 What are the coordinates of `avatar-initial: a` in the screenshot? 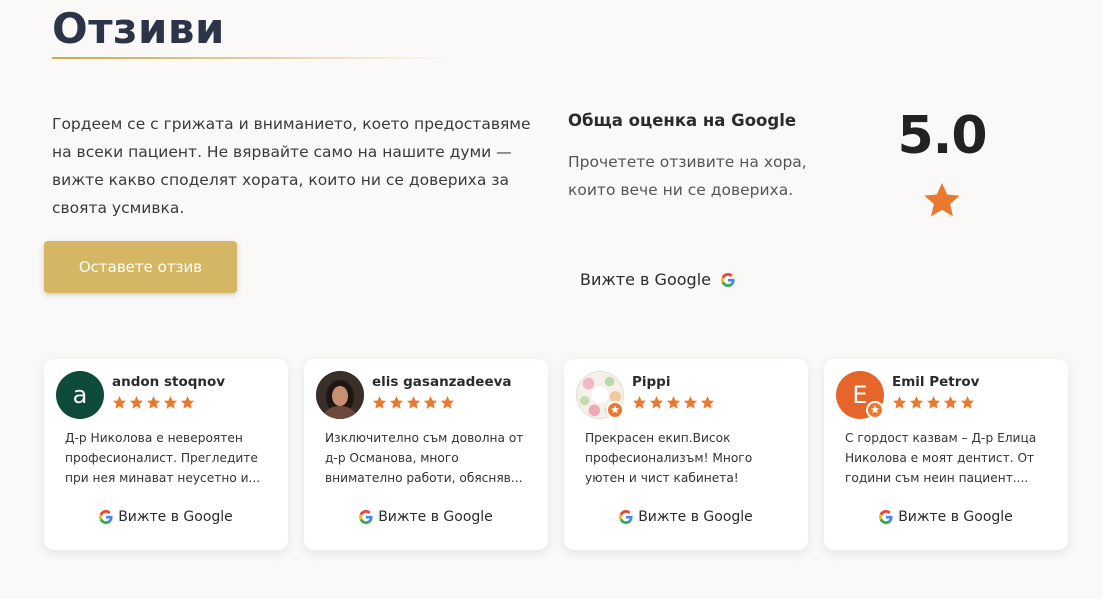 It's located at (80, 395).